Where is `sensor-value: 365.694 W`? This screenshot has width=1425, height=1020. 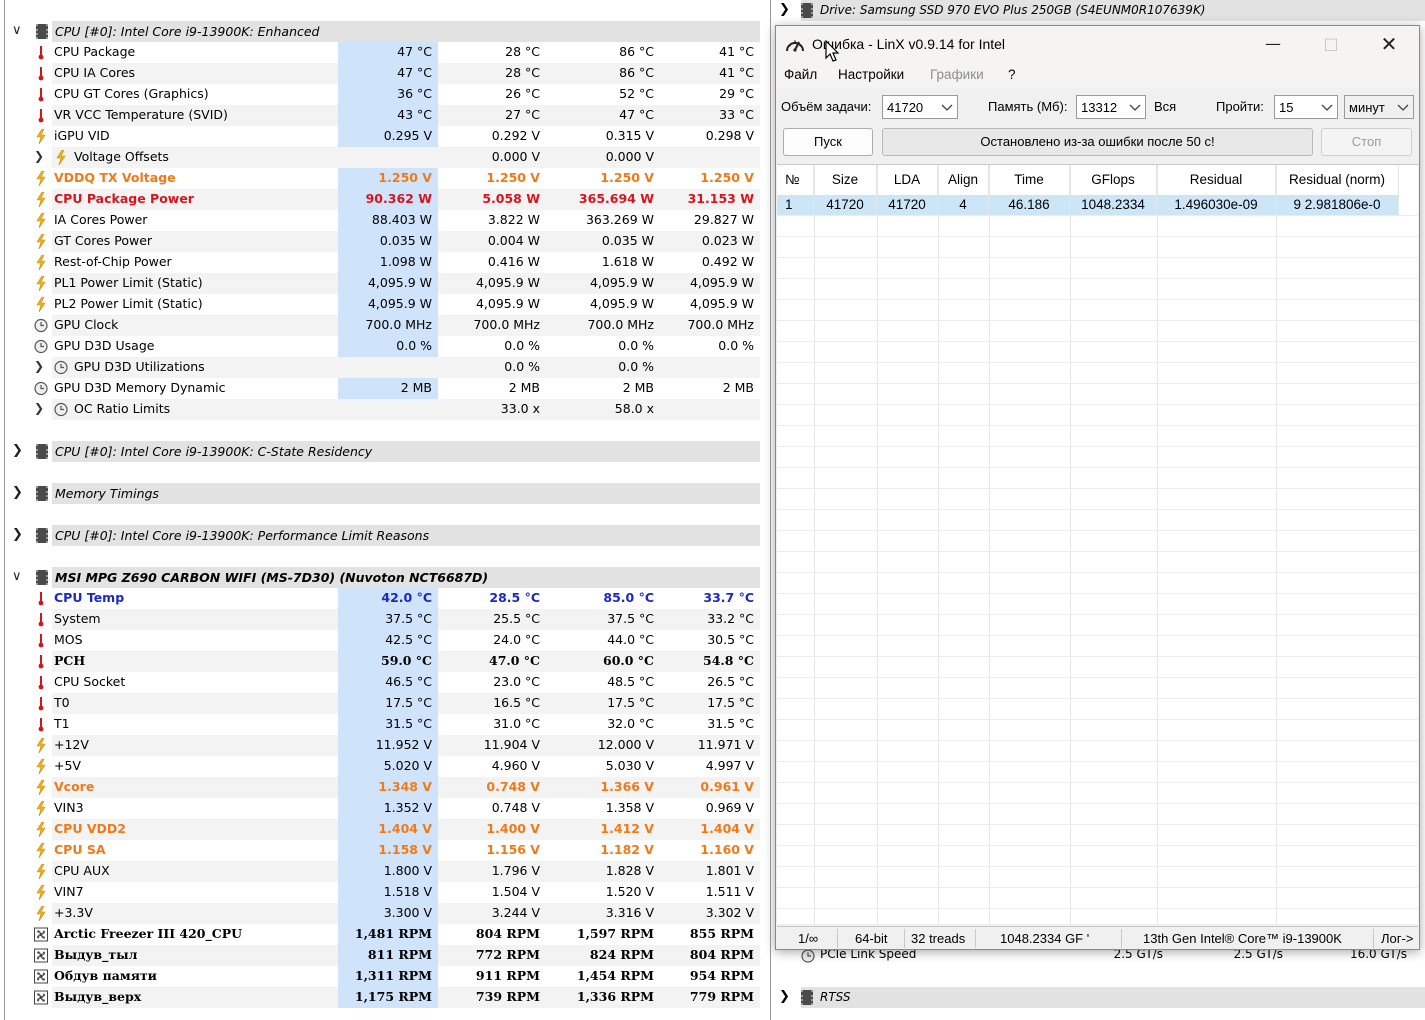
sensor-value: 365.694 W is located at coordinates (616, 198).